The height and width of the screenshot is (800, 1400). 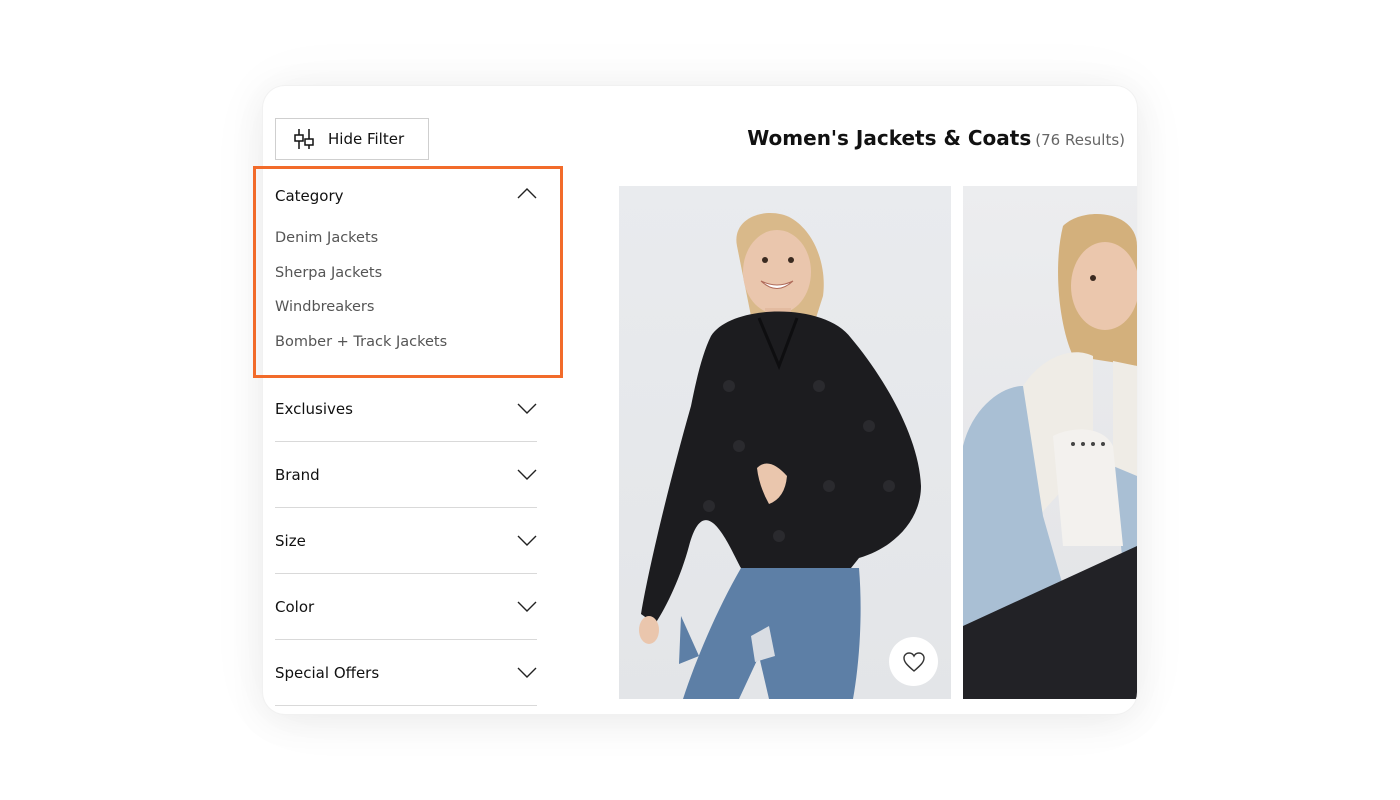 I want to click on filter-label-special-offers: Special Offers, so click(x=327, y=672).